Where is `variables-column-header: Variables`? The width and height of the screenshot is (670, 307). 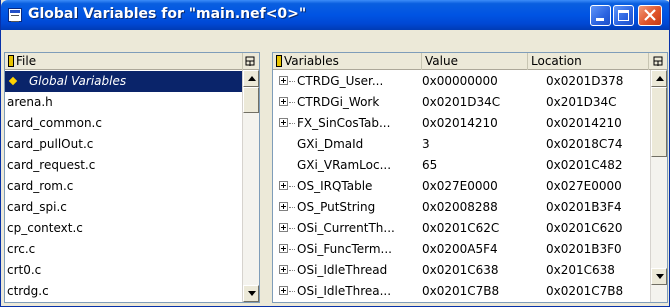
variables-column-header: Variables is located at coordinates (347, 61).